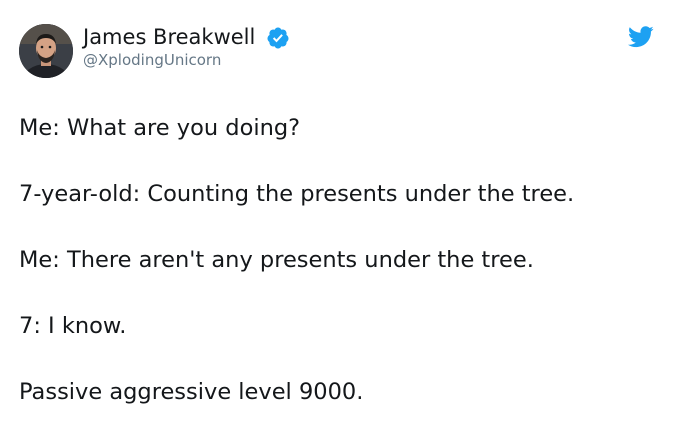 Image resolution: width=680 pixels, height=442 pixels. Describe the element at coordinates (73, 326) in the screenshot. I see `tweet-line: 7: I know.` at that location.